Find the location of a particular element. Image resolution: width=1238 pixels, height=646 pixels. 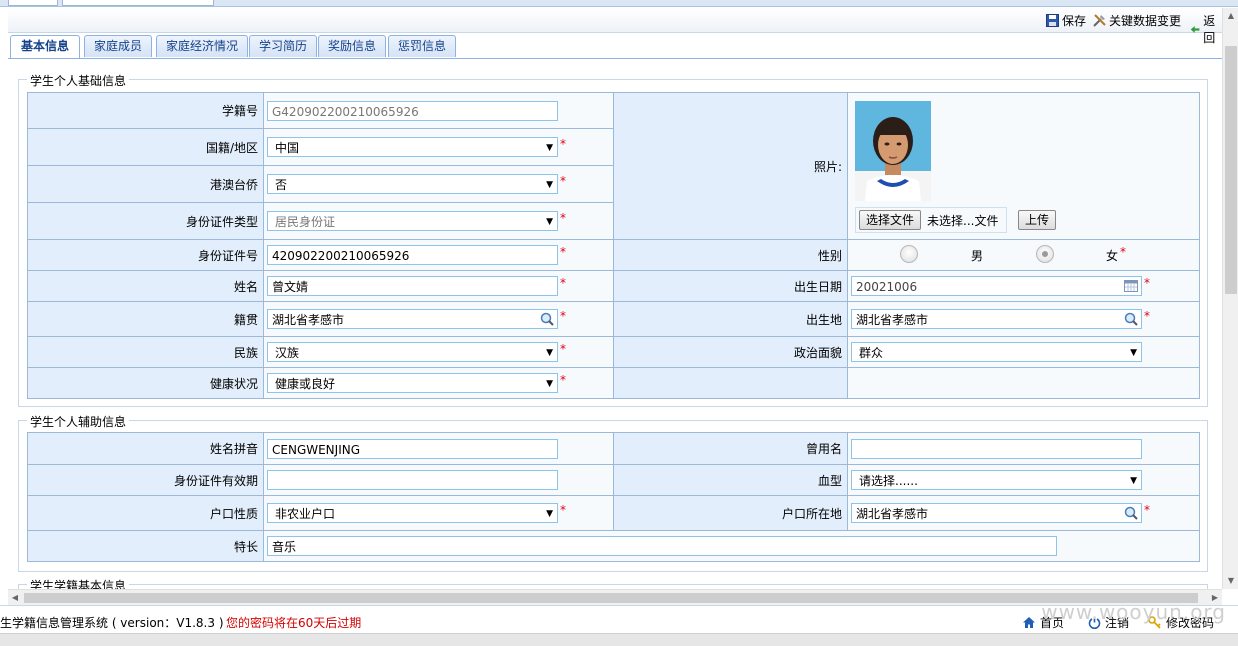

birth-field: 20021006 is located at coordinates (996, 286).